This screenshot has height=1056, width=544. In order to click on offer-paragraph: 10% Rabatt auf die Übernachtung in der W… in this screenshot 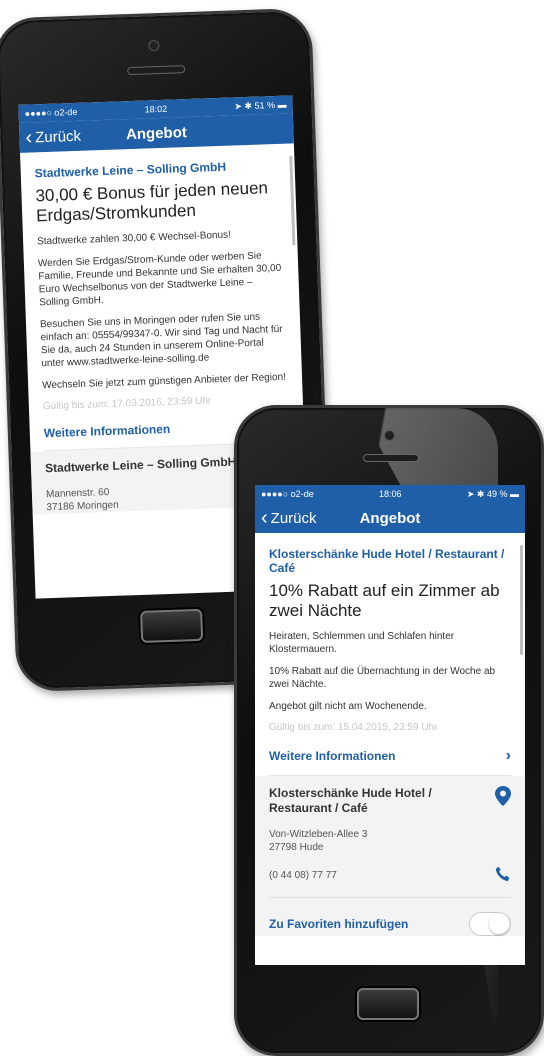, I will do `click(382, 677)`.